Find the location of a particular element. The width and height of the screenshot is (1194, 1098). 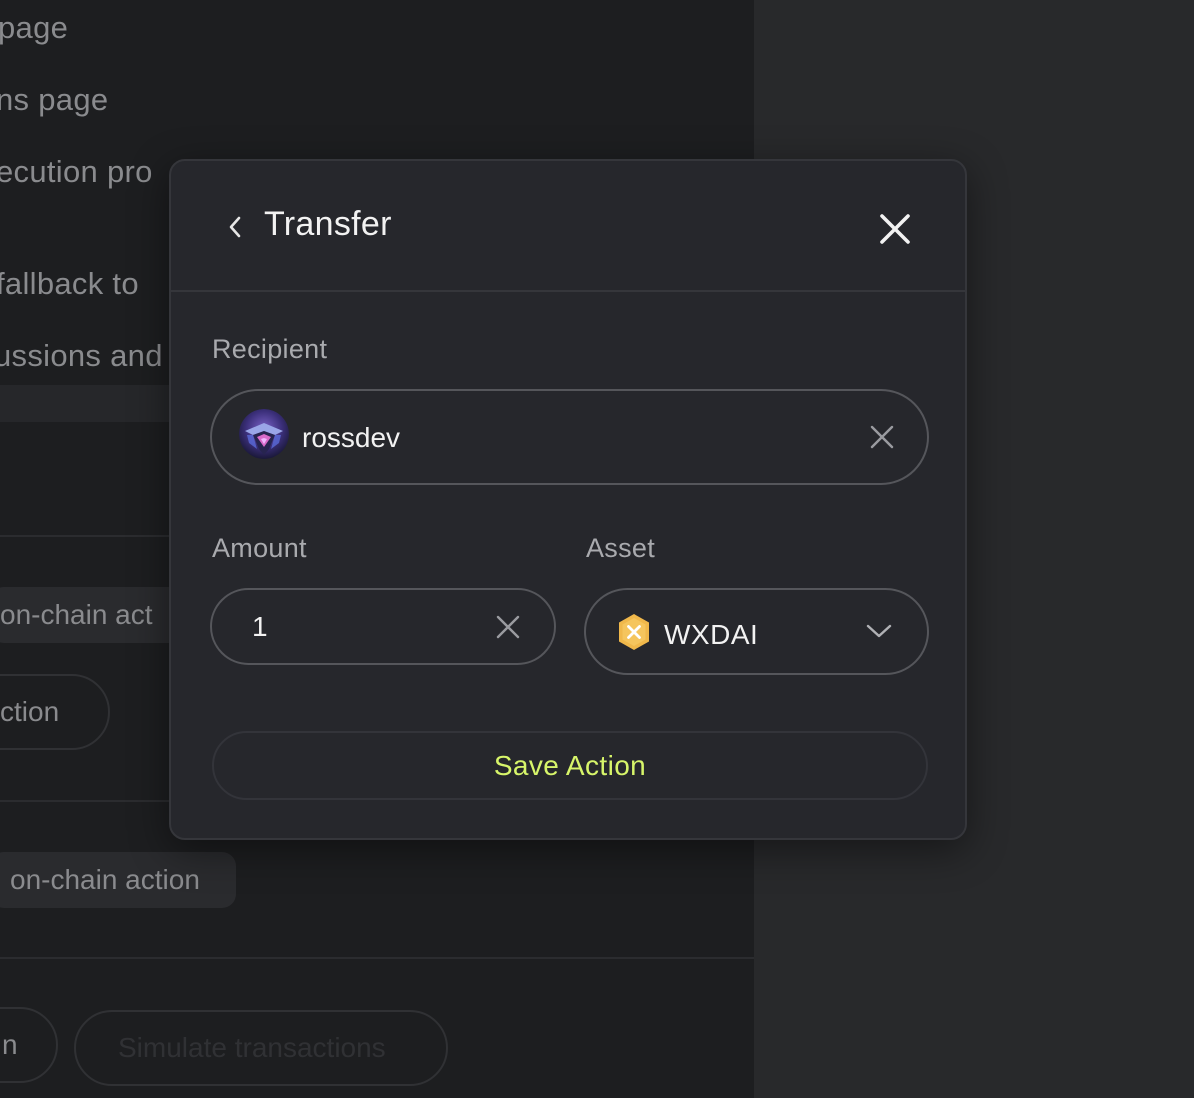

chevron-left-icon is located at coordinates (235, 227).